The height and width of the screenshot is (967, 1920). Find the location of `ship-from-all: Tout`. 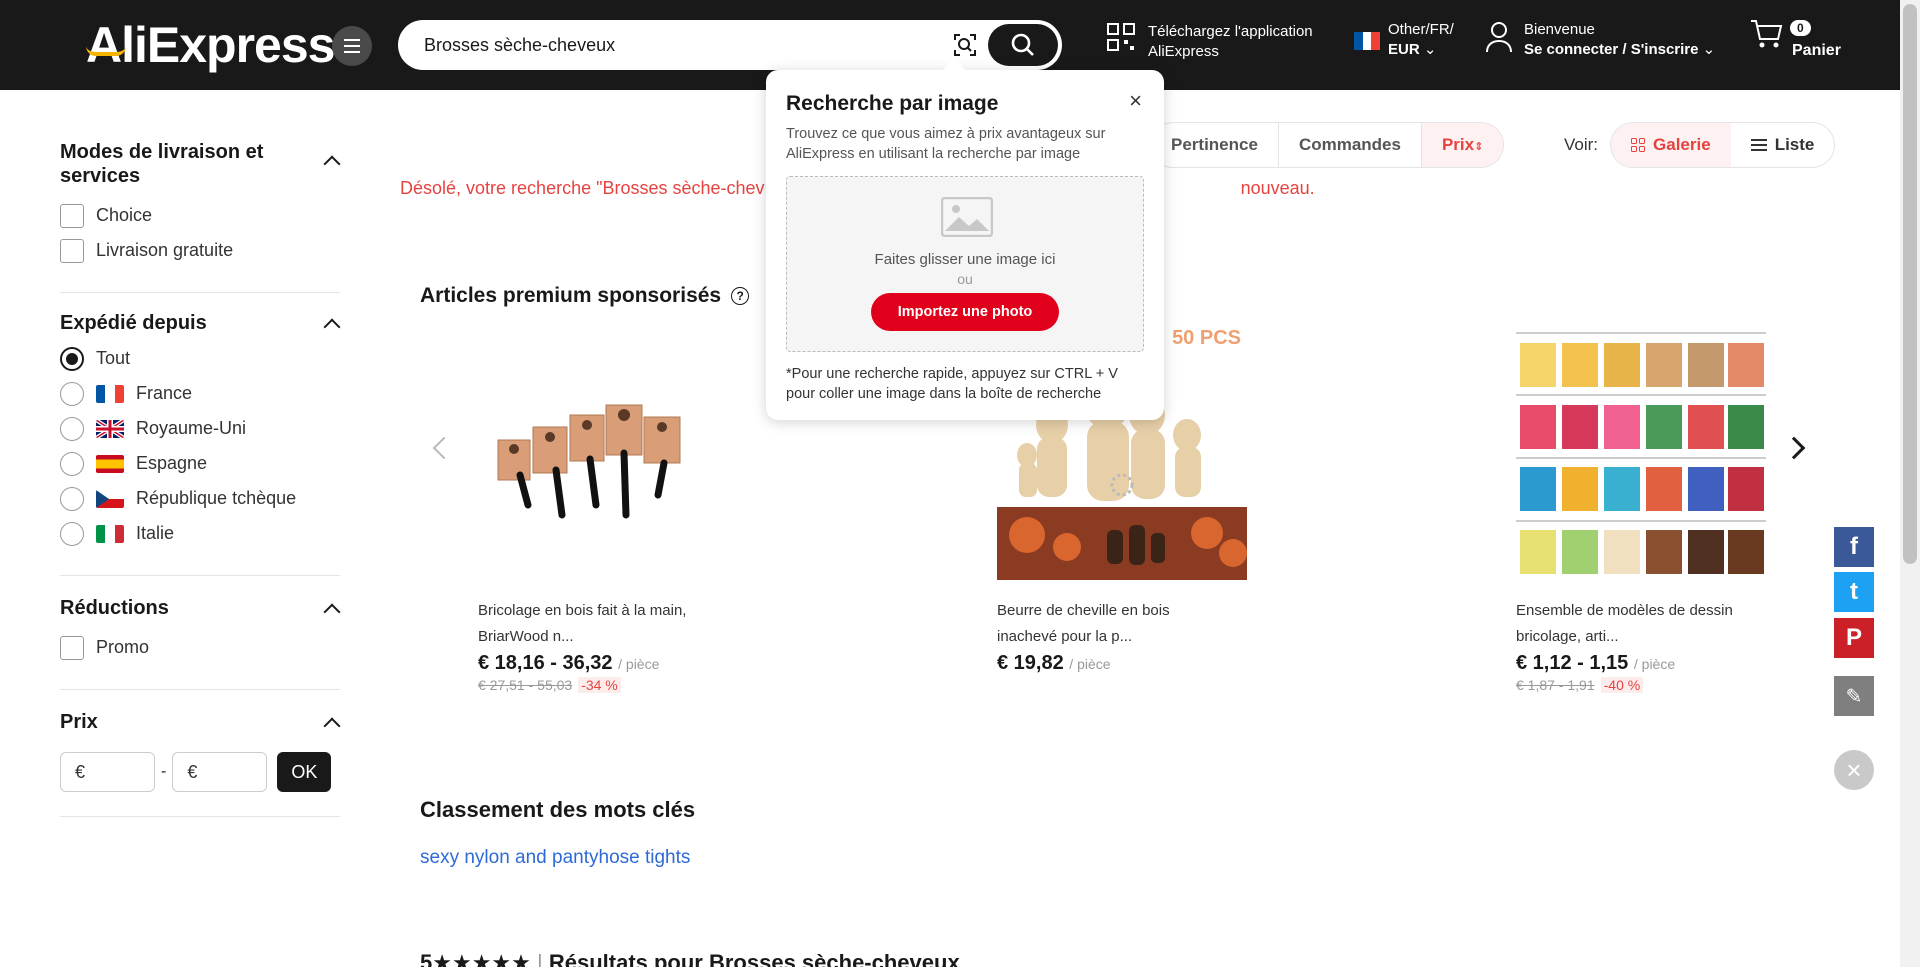

ship-from-all: Tout is located at coordinates (200, 358).